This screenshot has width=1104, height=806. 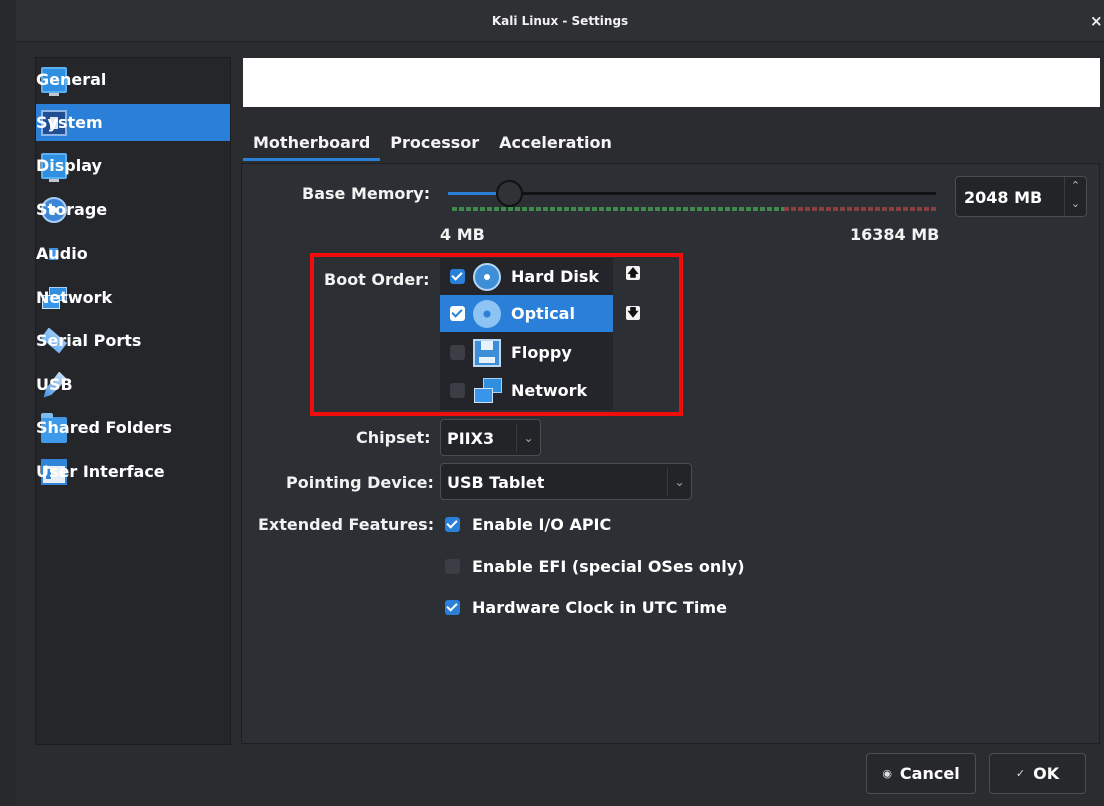 What do you see at coordinates (452, 524) in the screenshot?
I see `enable-io-apic-checkbox` at bounding box center [452, 524].